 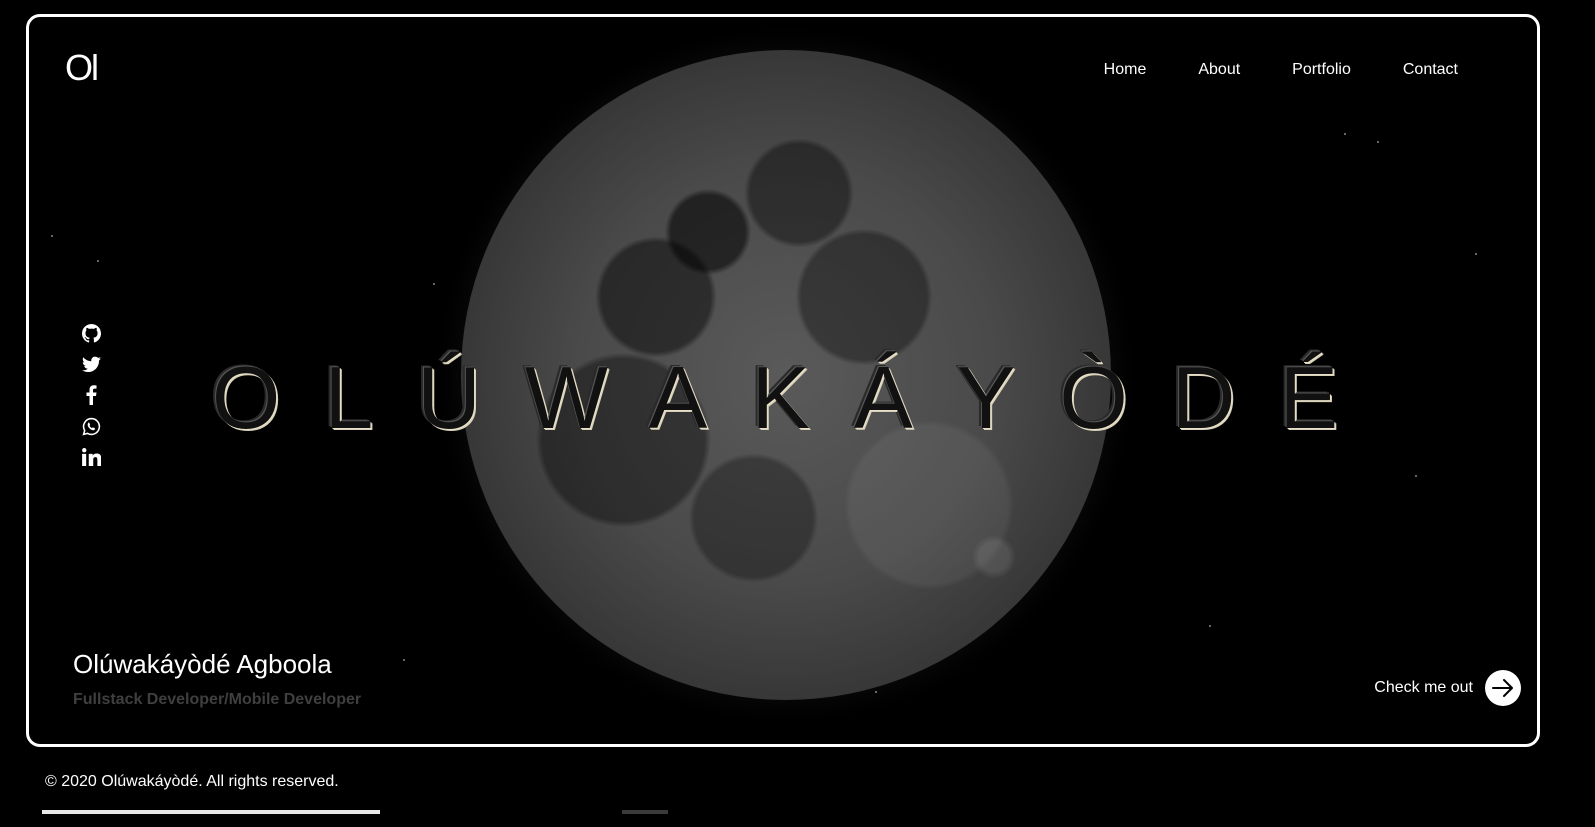 What do you see at coordinates (1125, 70) in the screenshot?
I see `nav-home: Home` at bounding box center [1125, 70].